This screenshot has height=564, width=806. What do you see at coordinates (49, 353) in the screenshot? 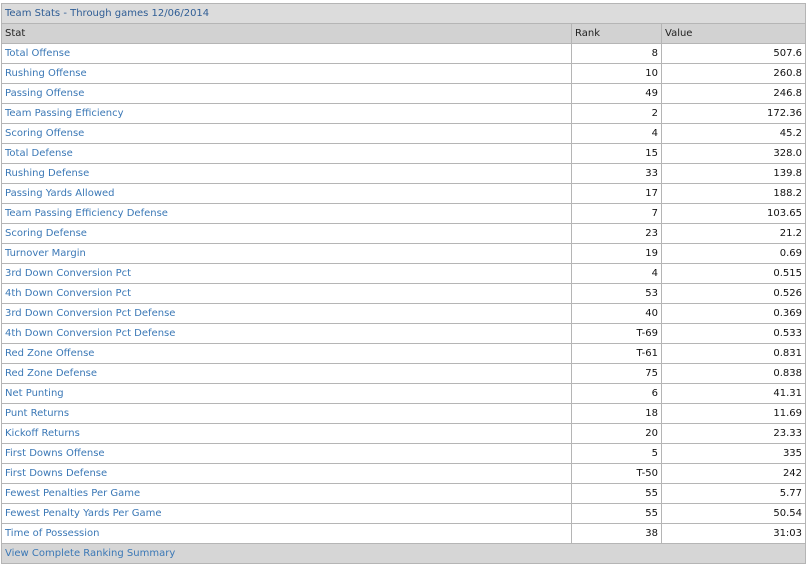
I see `stat-link: Red Zone Offense` at bounding box center [49, 353].